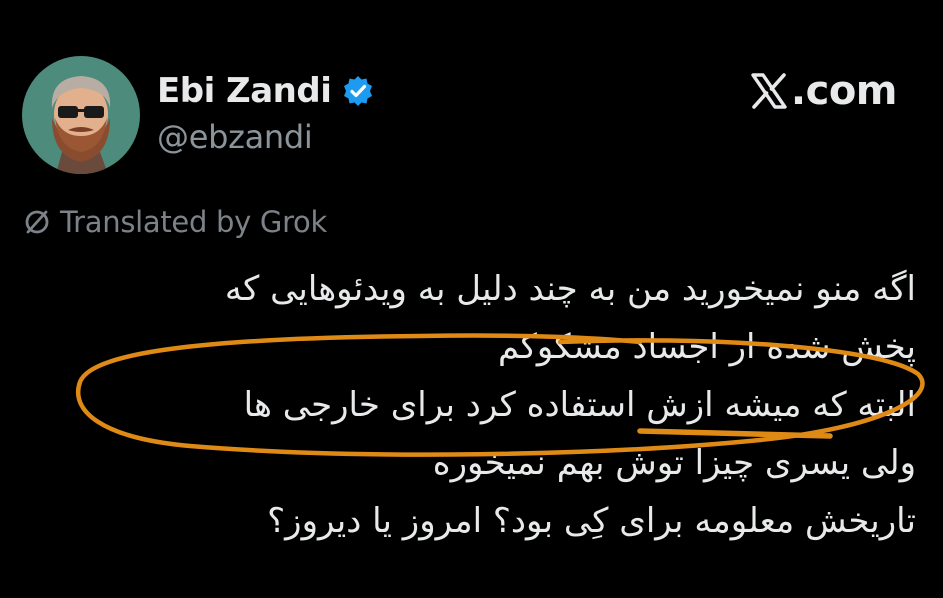 The width and height of the screenshot is (943, 598). I want to click on translated-by-grok: Translated by Grok, so click(174, 222).